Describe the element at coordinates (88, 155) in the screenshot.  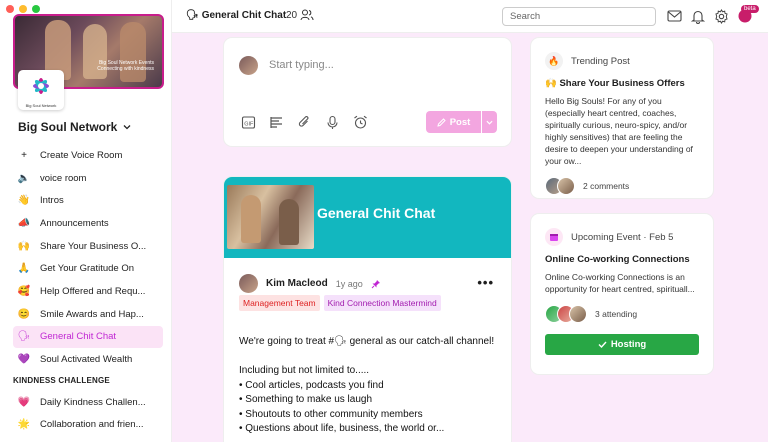
I see `sidebar-item-create-voice-room: + Create Voice Room` at that location.